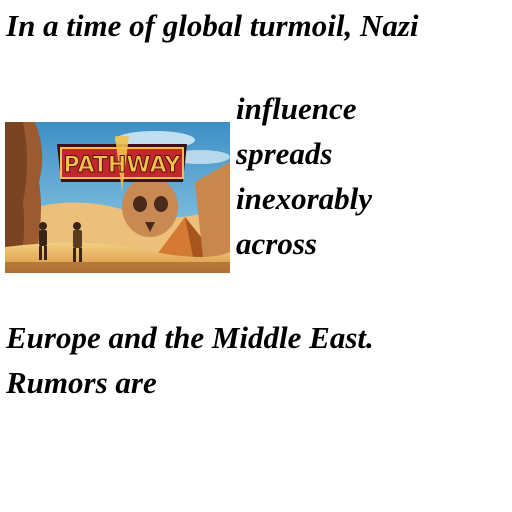  Describe the element at coordinates (212, 25) in the screenshot. I see `story-text-line: In a time of global turmoil, Nazi` at that location.